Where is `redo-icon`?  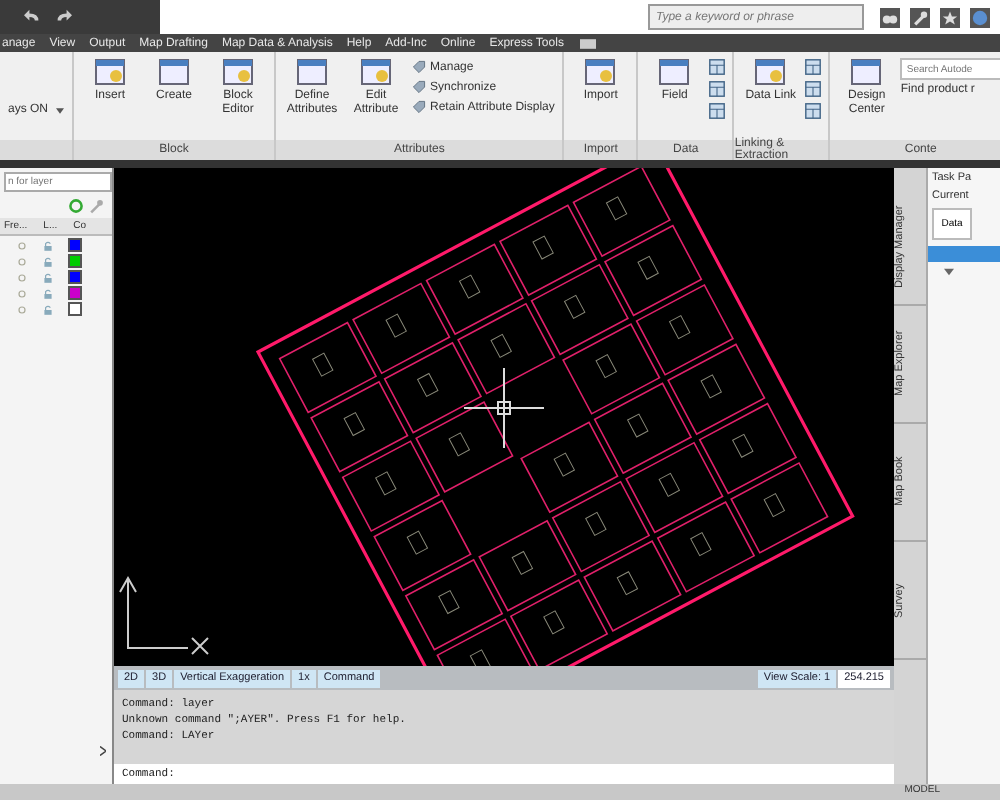 redo-icon is located at coordinates (63, 17).